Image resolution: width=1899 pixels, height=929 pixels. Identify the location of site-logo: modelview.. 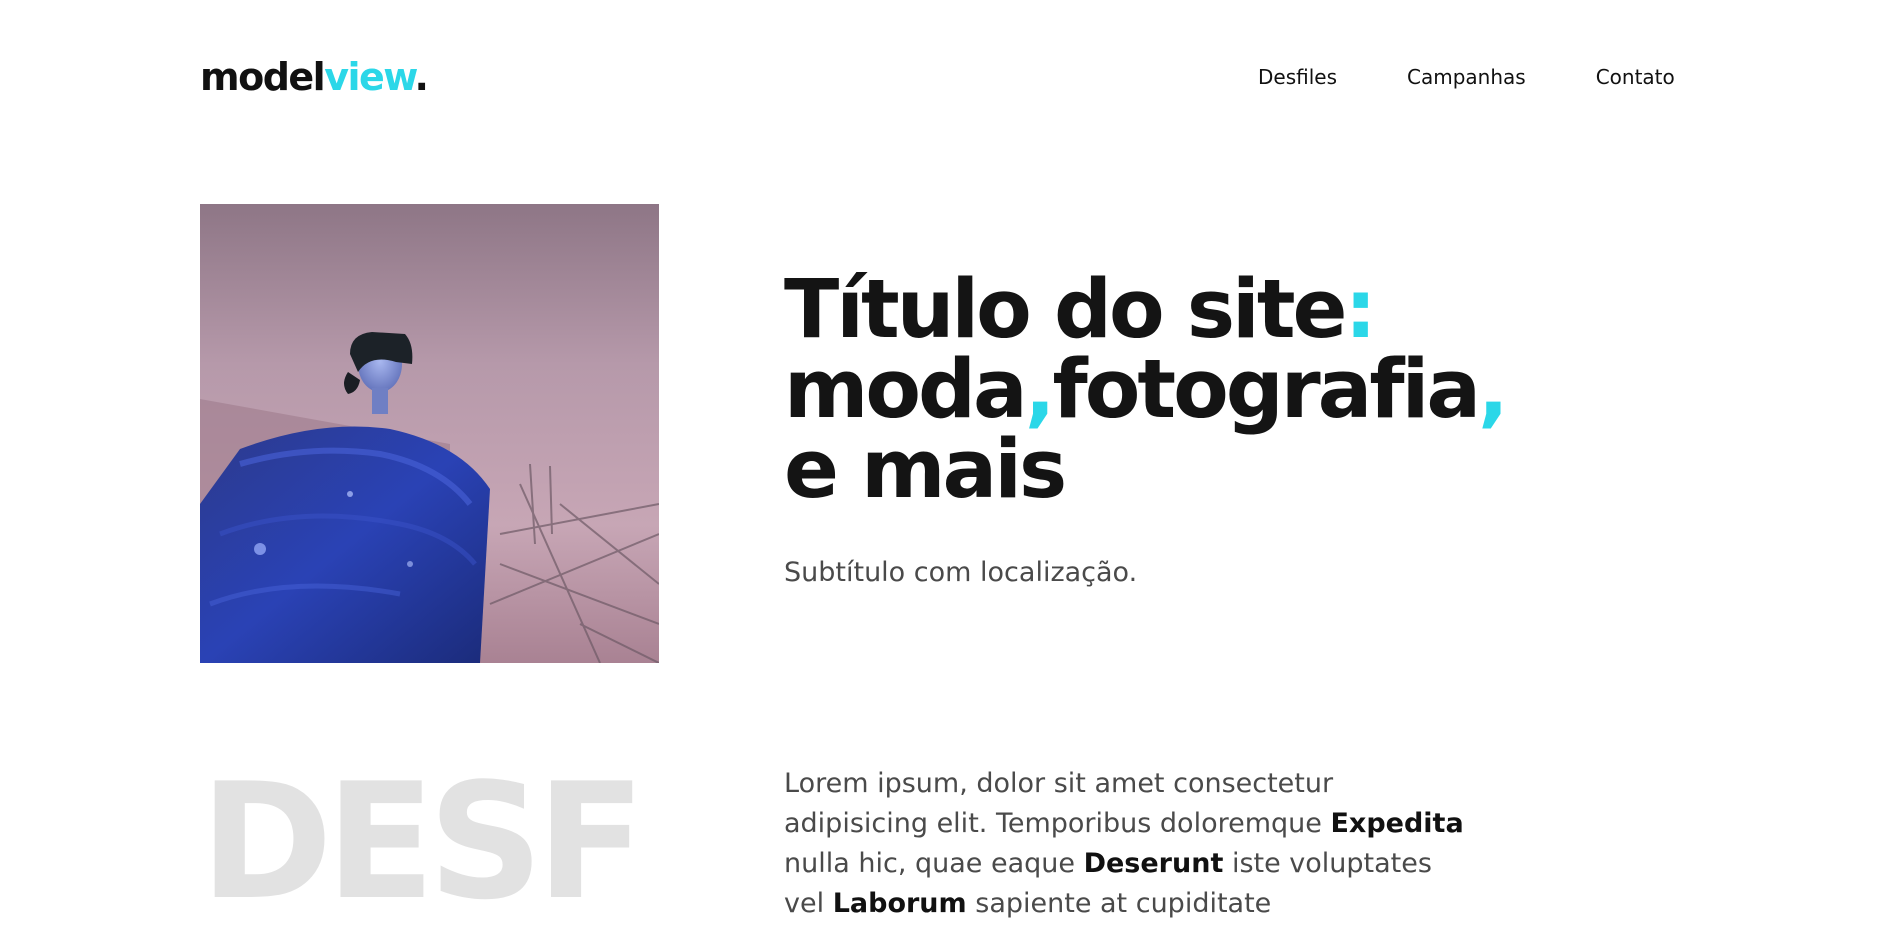
(314, 77).